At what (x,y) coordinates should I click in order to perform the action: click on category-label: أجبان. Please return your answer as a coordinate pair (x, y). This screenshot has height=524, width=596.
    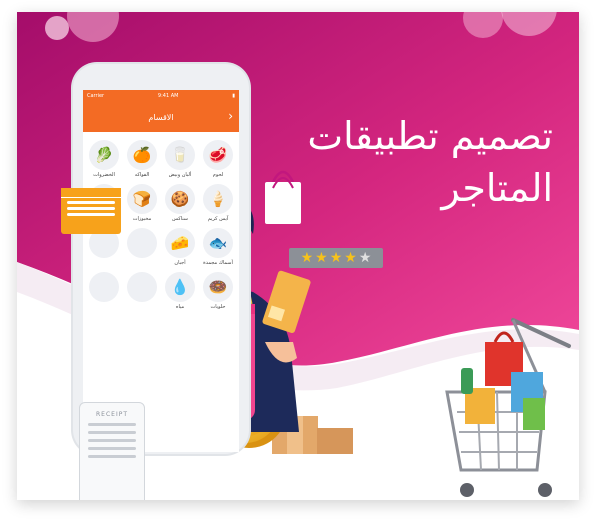
    Looking at the image, I should click on (180, 263).